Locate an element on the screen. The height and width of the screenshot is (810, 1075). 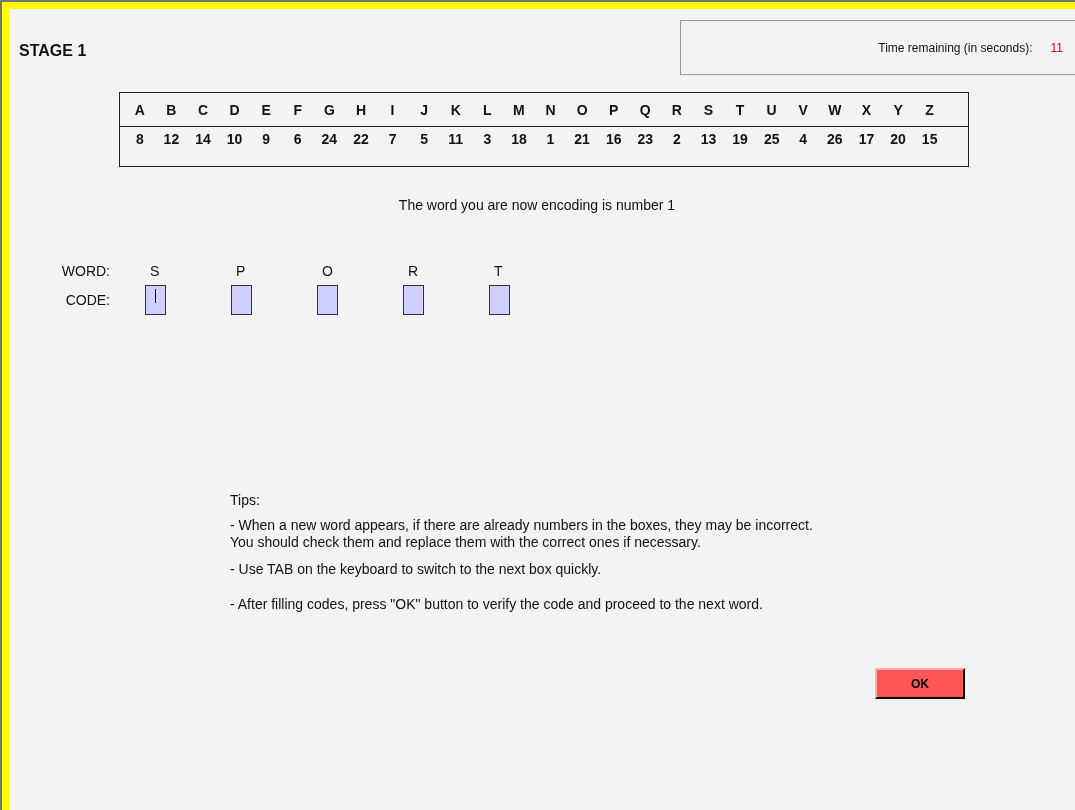
key-code: 6 is located at coordinates (297, 139).